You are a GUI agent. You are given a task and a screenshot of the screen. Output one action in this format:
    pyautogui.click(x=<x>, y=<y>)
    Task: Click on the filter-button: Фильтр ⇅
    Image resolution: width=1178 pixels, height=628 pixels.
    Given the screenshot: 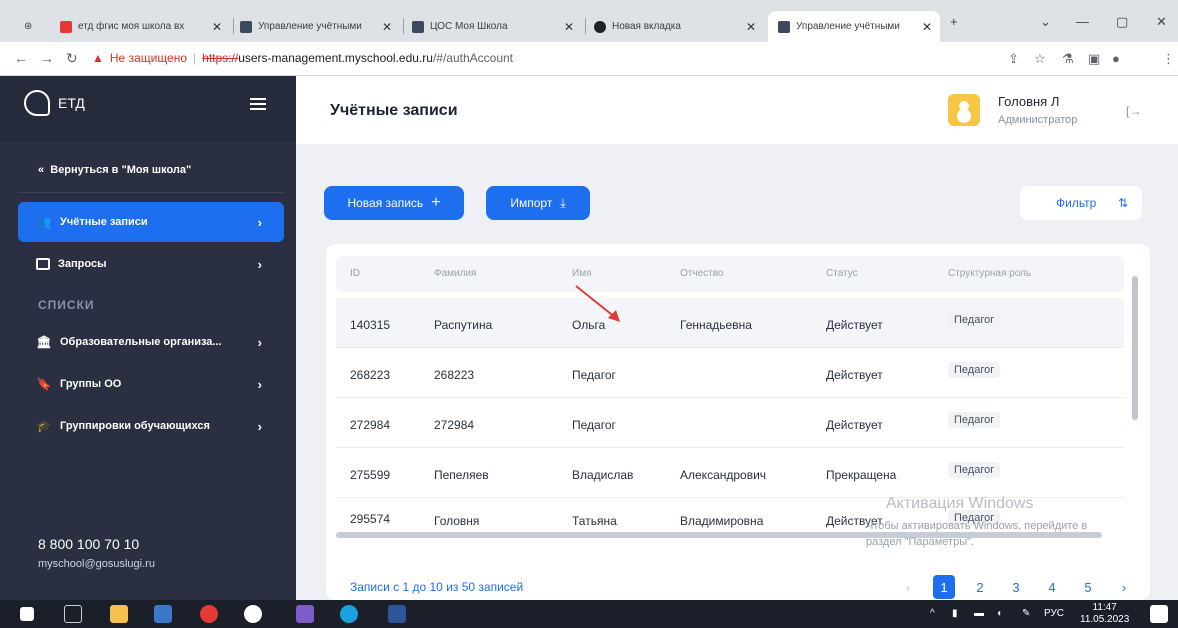 What is the action you would take?
    pyautogui.click(x=1081, y=203)
    